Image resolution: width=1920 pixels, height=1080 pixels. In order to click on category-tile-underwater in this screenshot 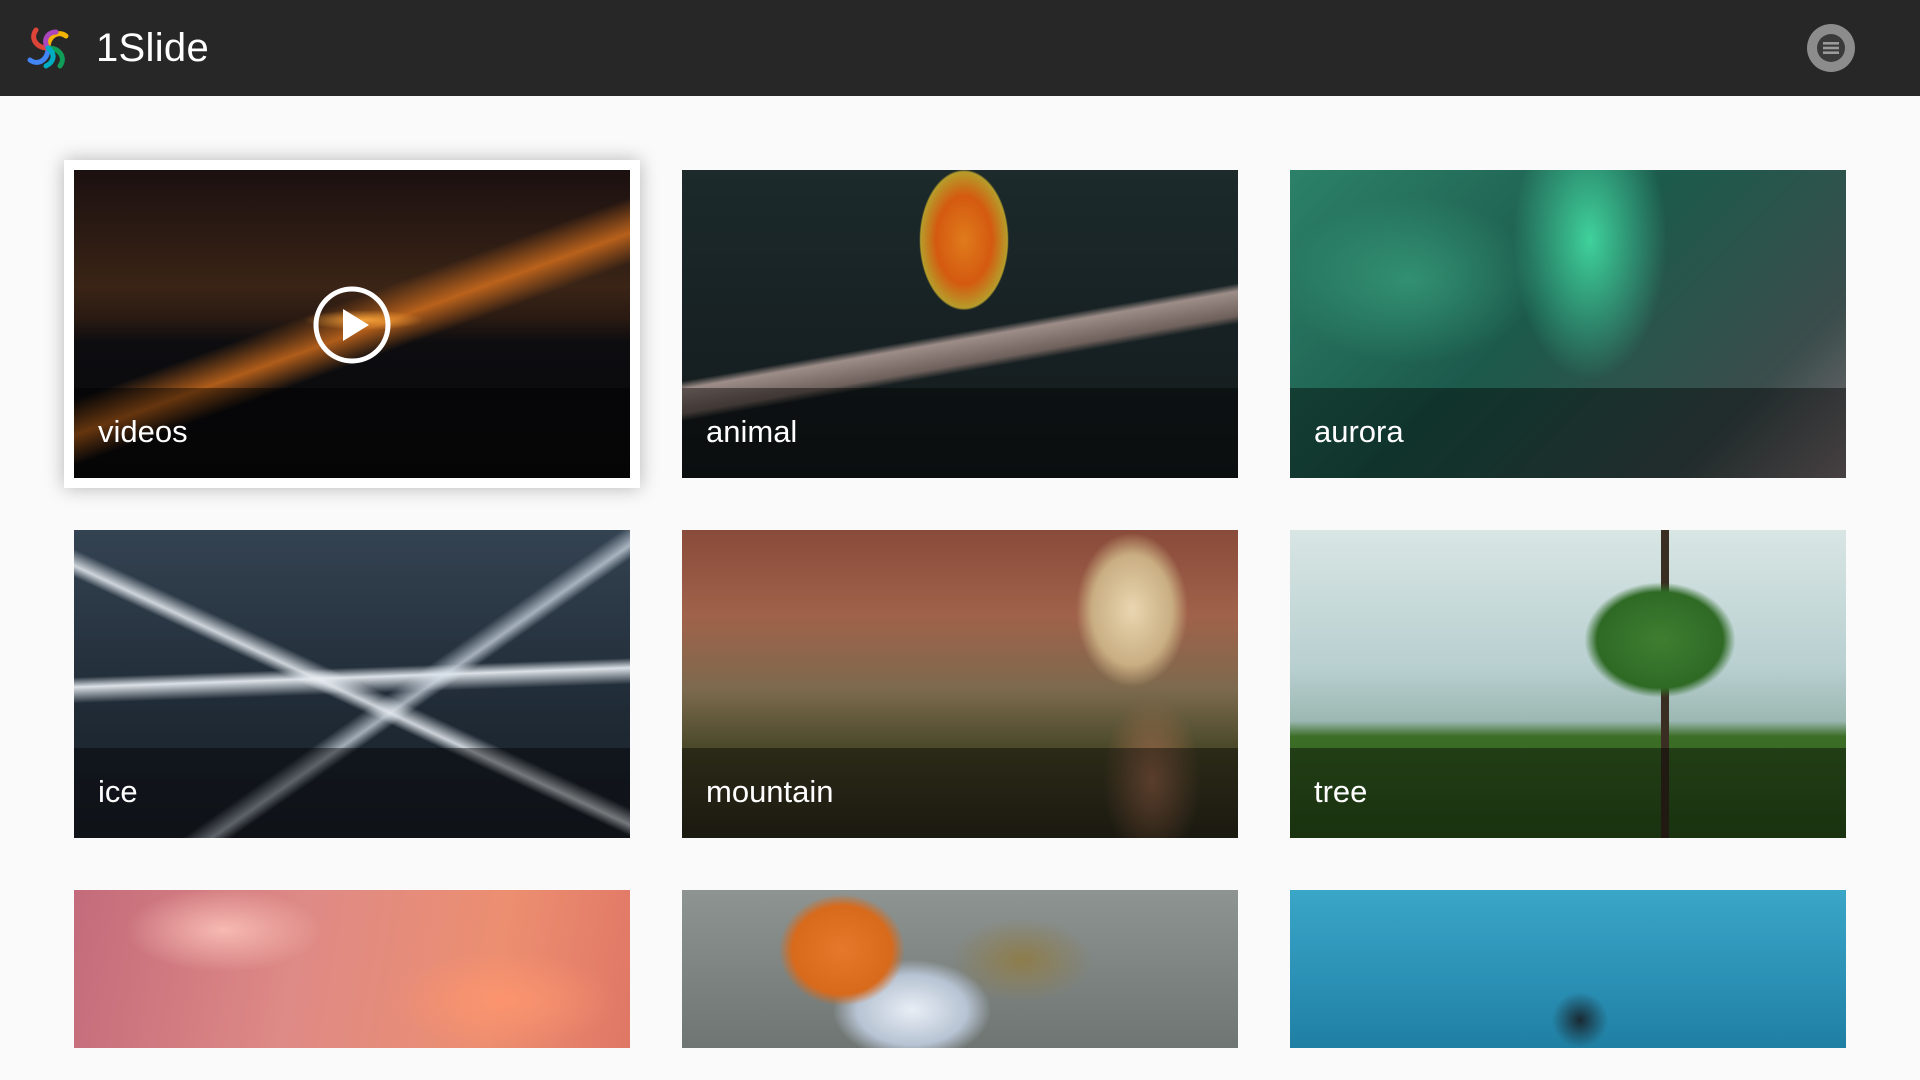, I will do `click(1568, 969)`.